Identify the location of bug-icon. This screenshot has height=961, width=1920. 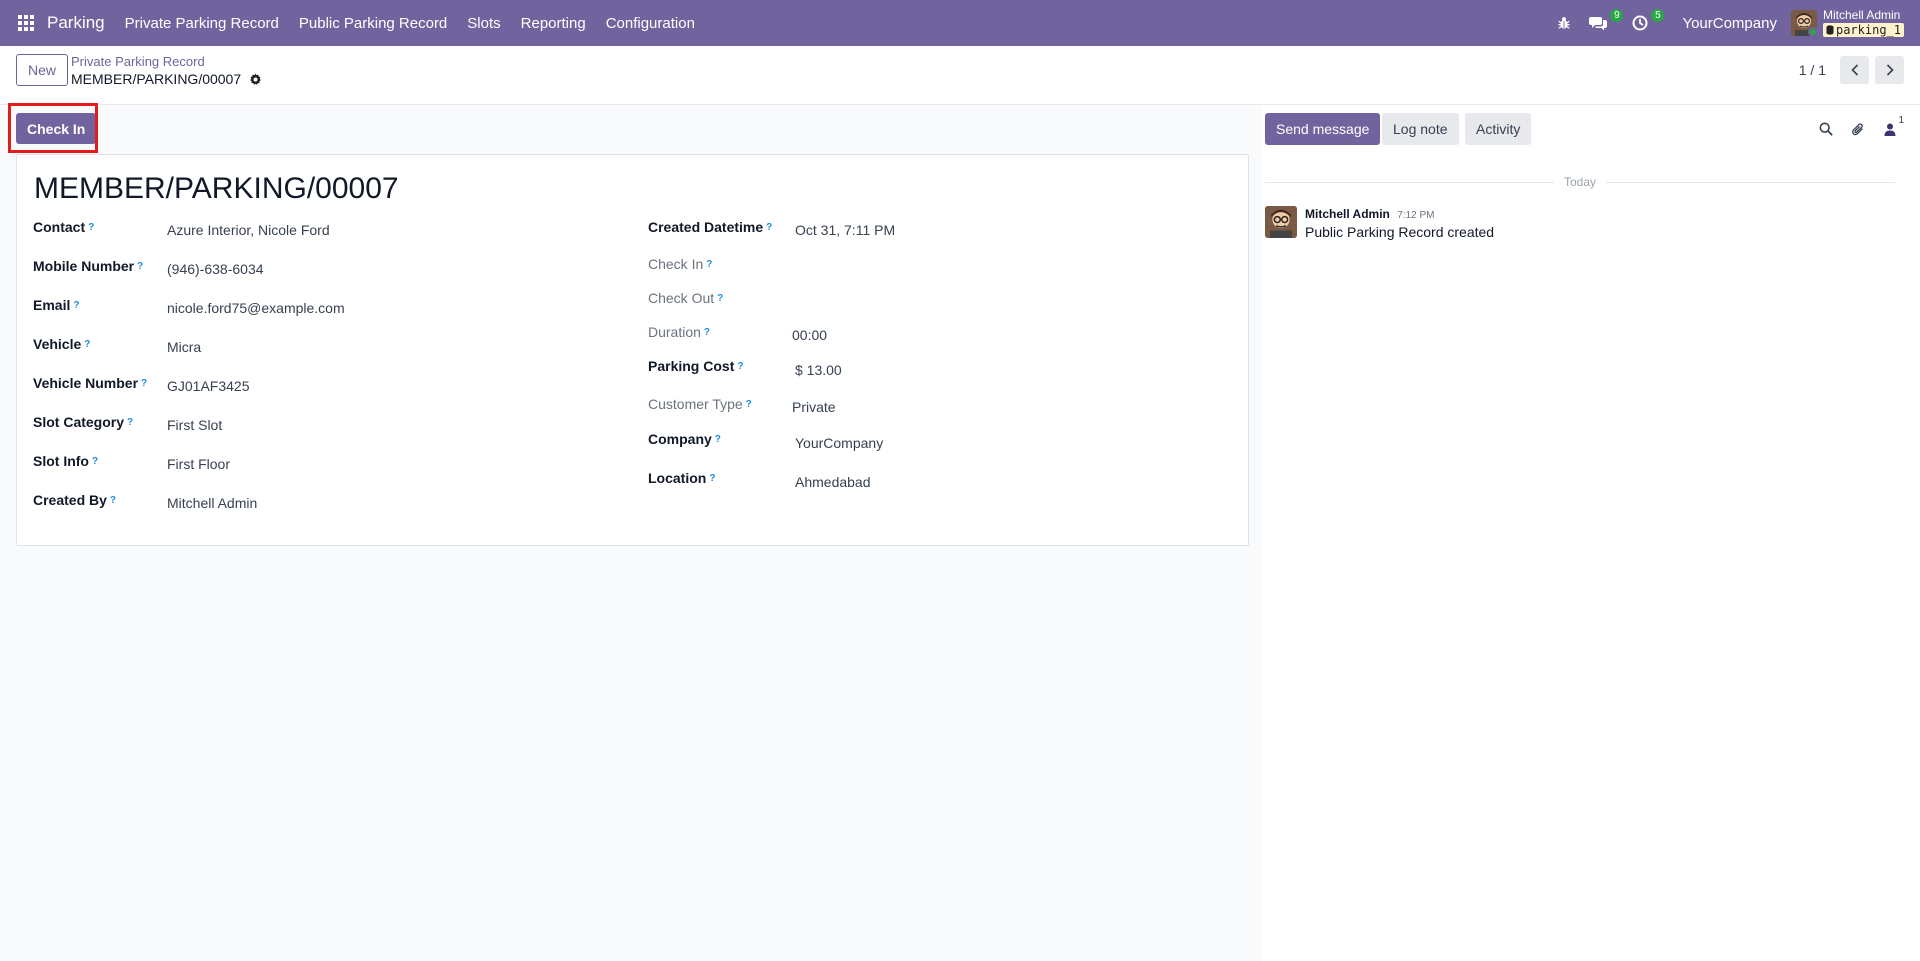
(1564, 23).